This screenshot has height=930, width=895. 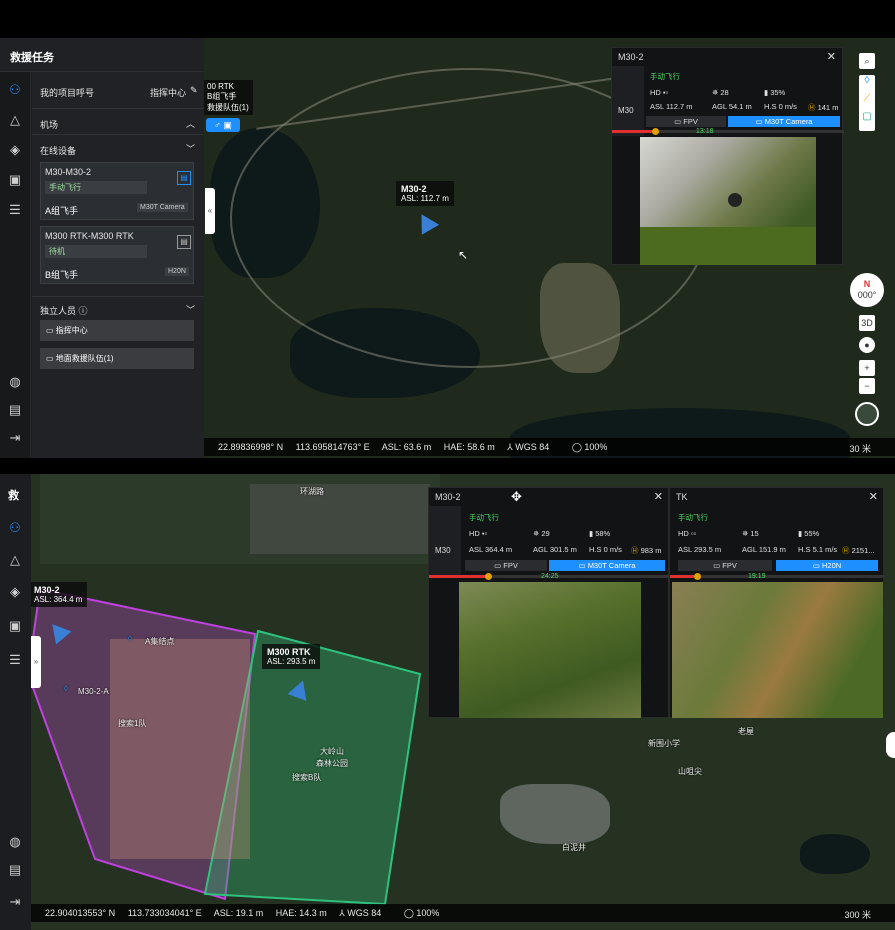 What do you see at coordinates (867, 290) in the screenshot?
I see `compass-icon: N 000°` at bounding box center [867, 290].